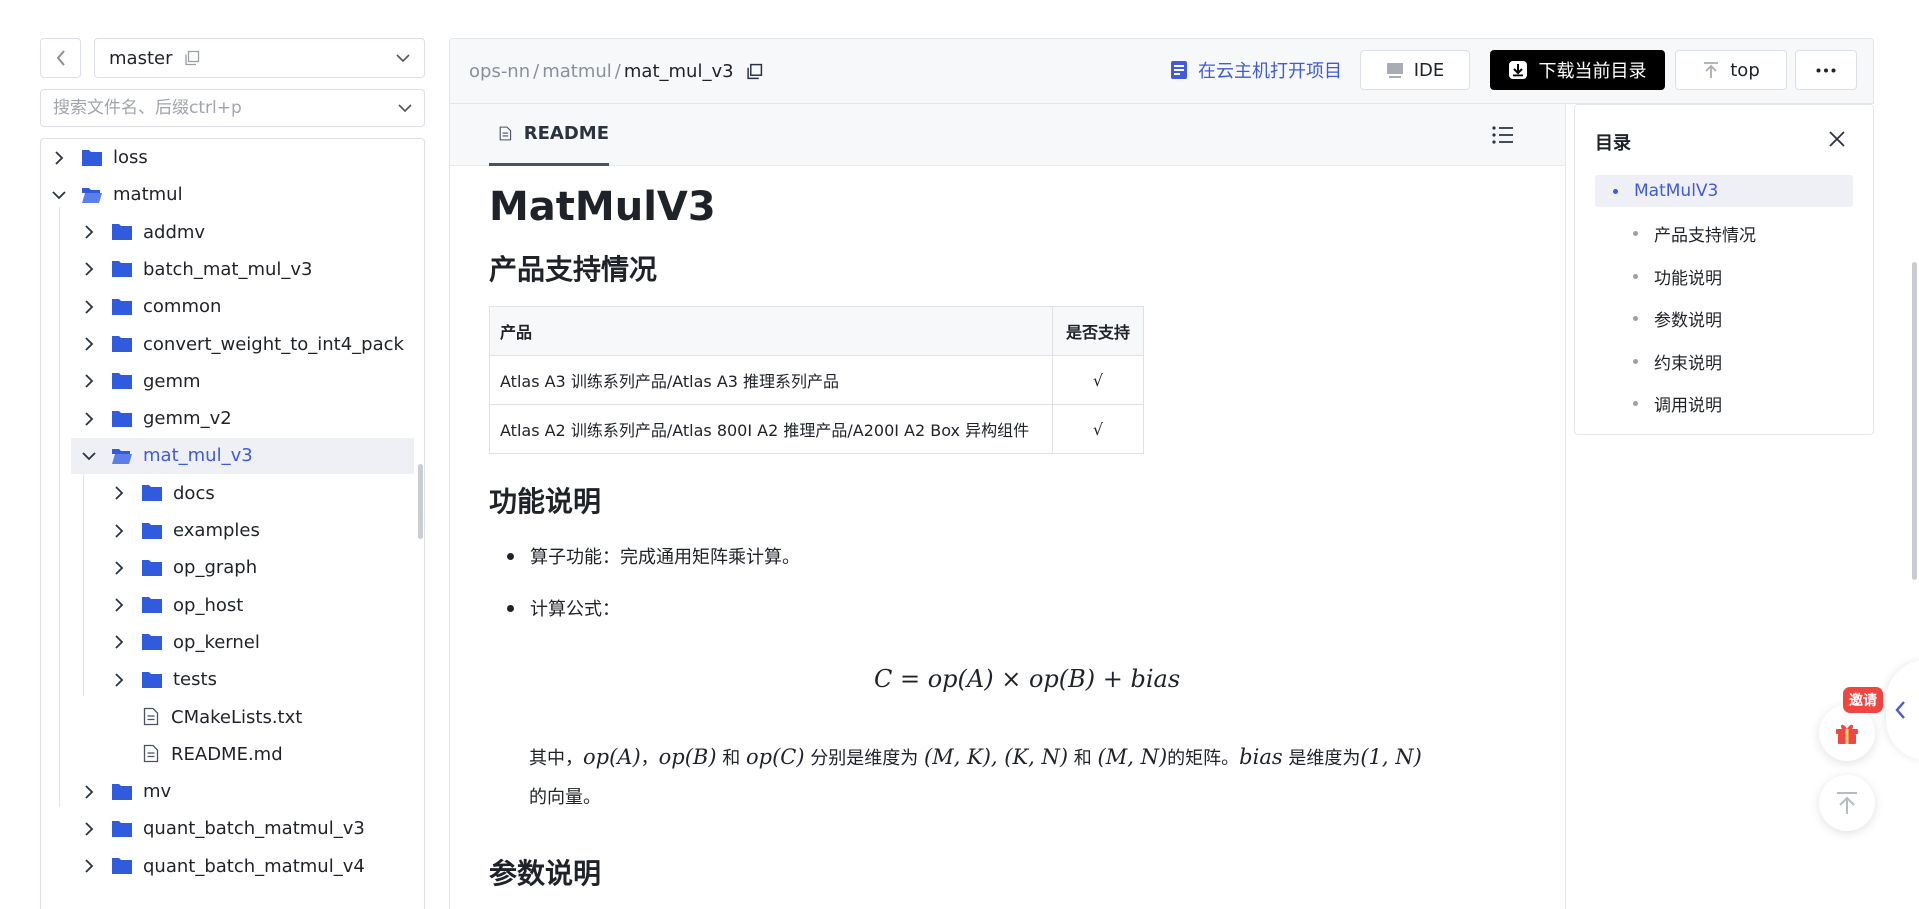 Image resolution: width=1919 pixels, height=909 pixels. Describe the element at coordinates (1688, 278) in the screenshot. I see `toc-item-label: 功能说明` at that location.